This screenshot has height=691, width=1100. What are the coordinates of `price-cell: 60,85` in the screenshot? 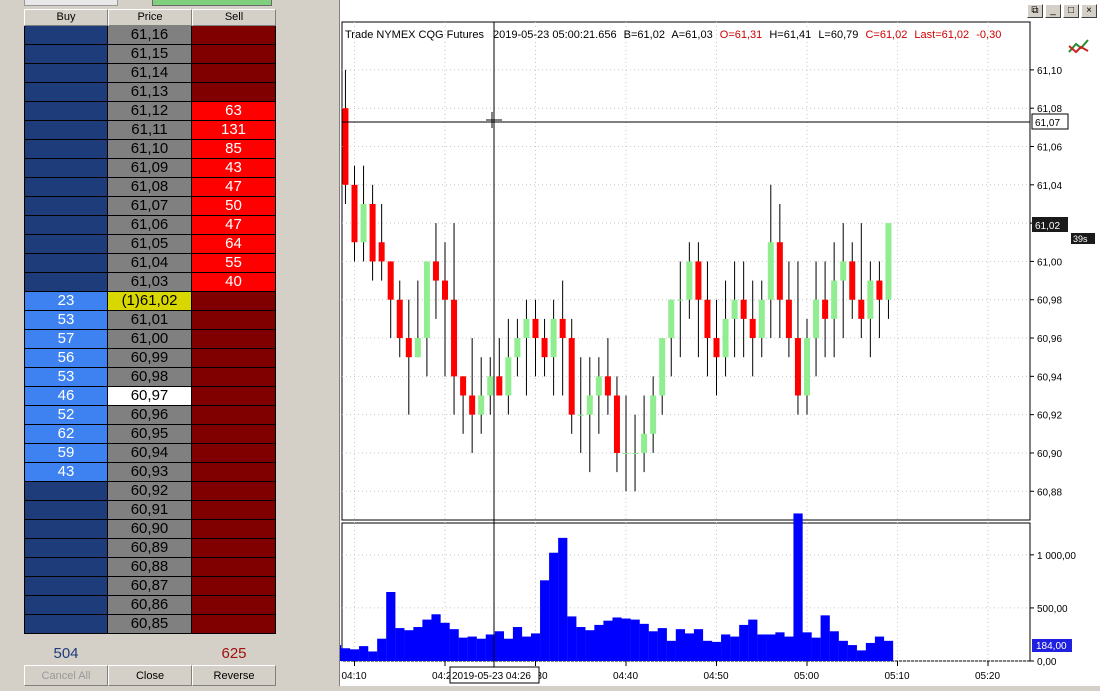 It's located at (150, 624).